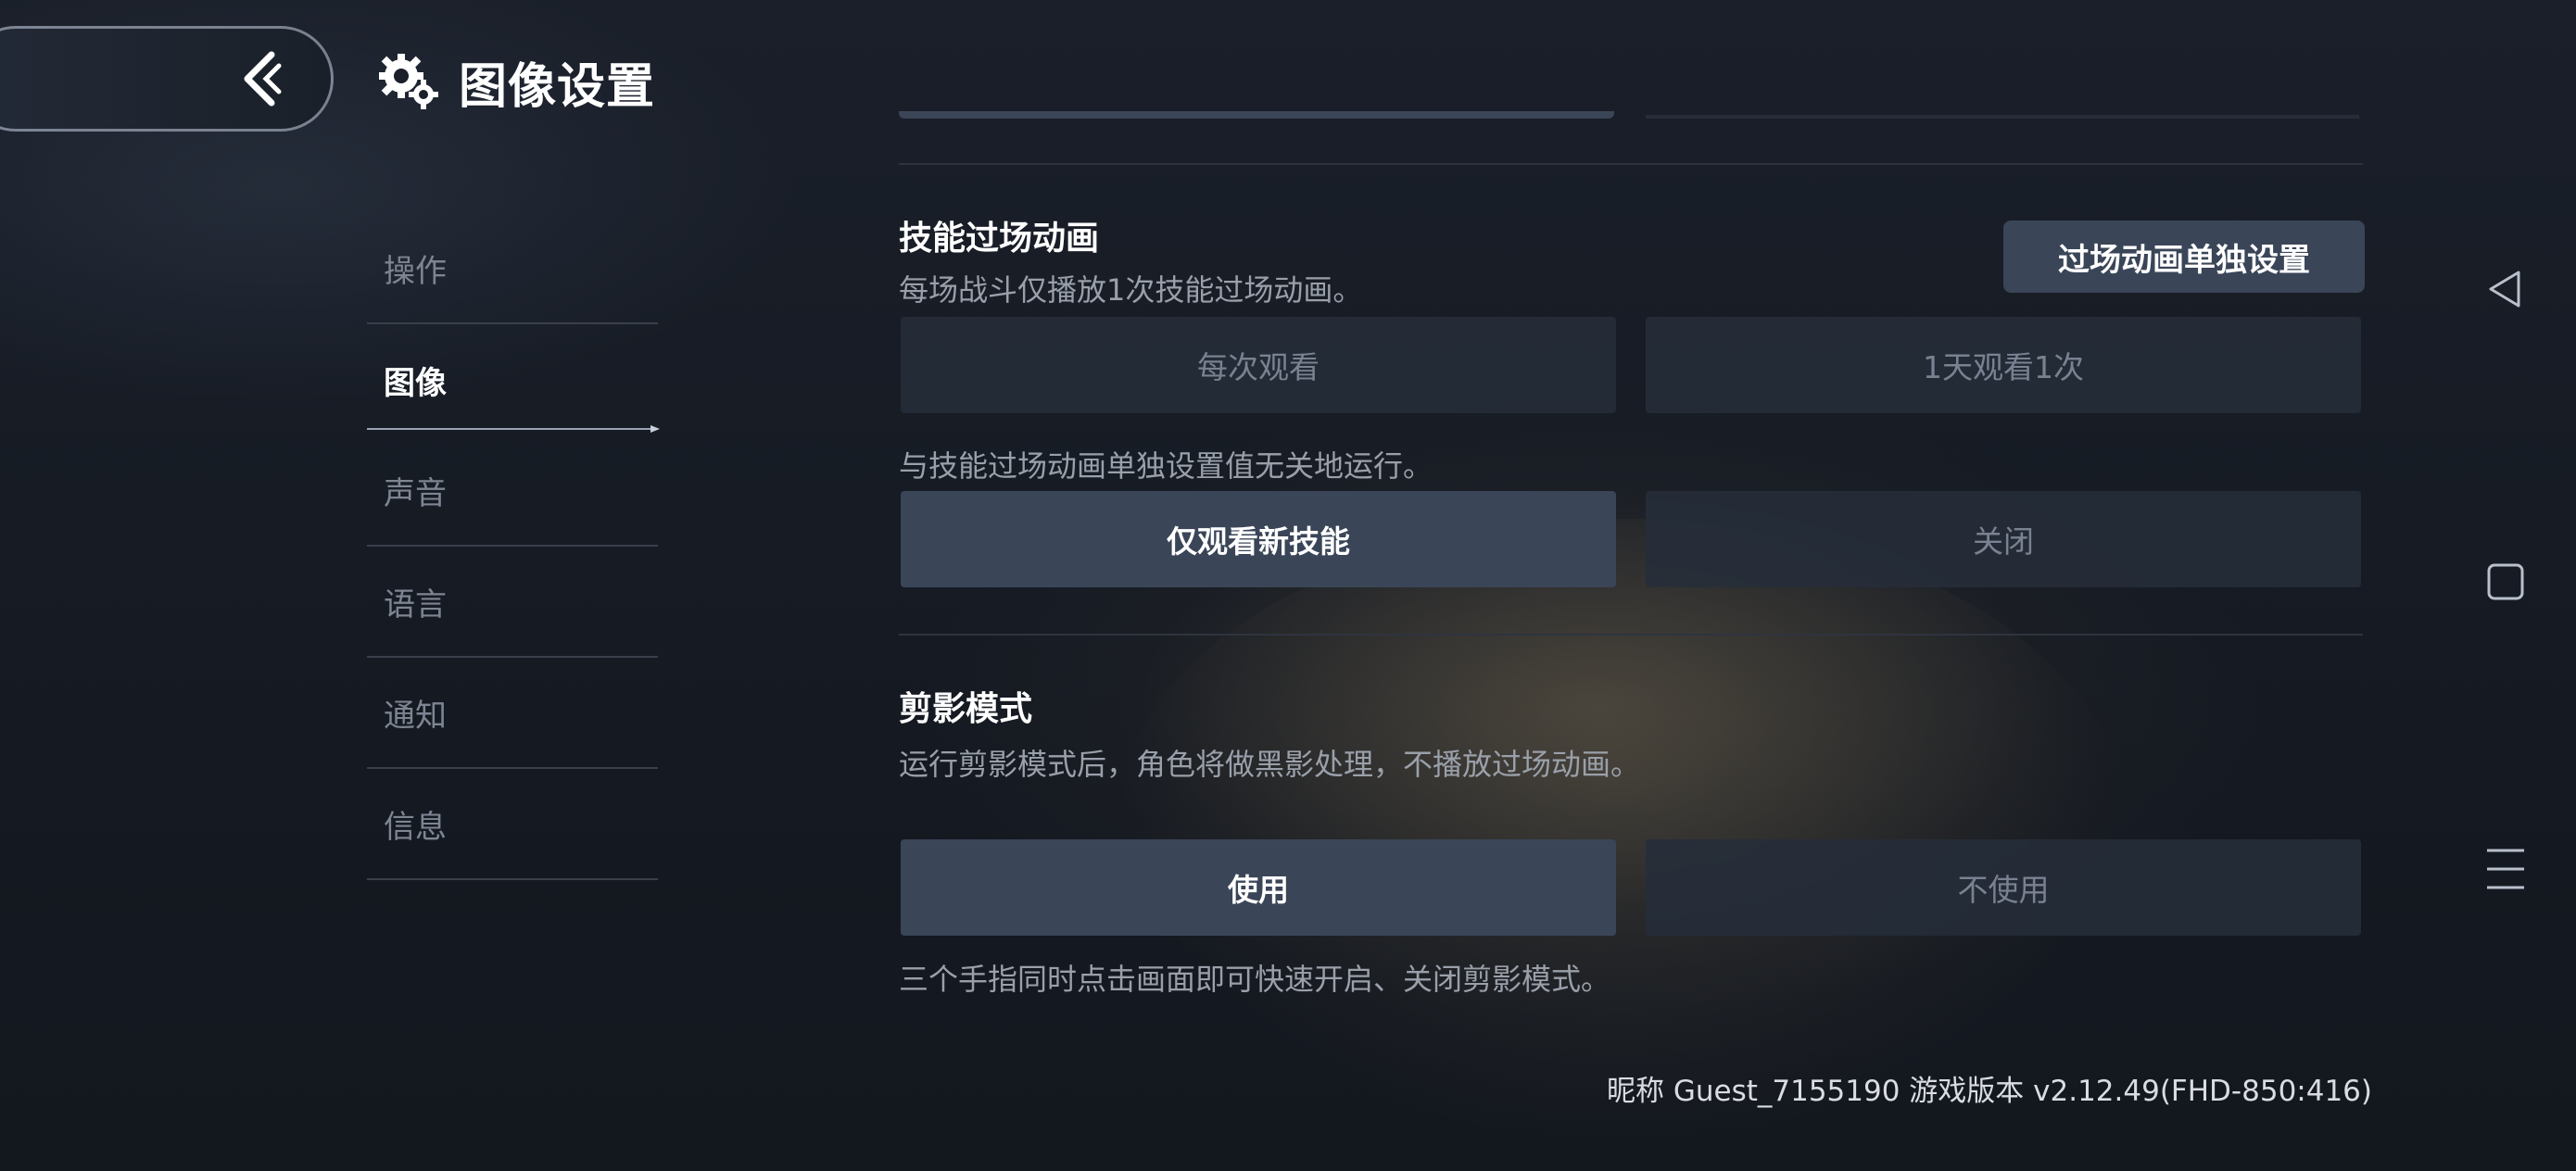 The image size is (2576, 1171). What do you see at coordinates (513, 825) in the screenshot?
I see `sidebar-item-info: 信息` at bounding box center [513, 825].